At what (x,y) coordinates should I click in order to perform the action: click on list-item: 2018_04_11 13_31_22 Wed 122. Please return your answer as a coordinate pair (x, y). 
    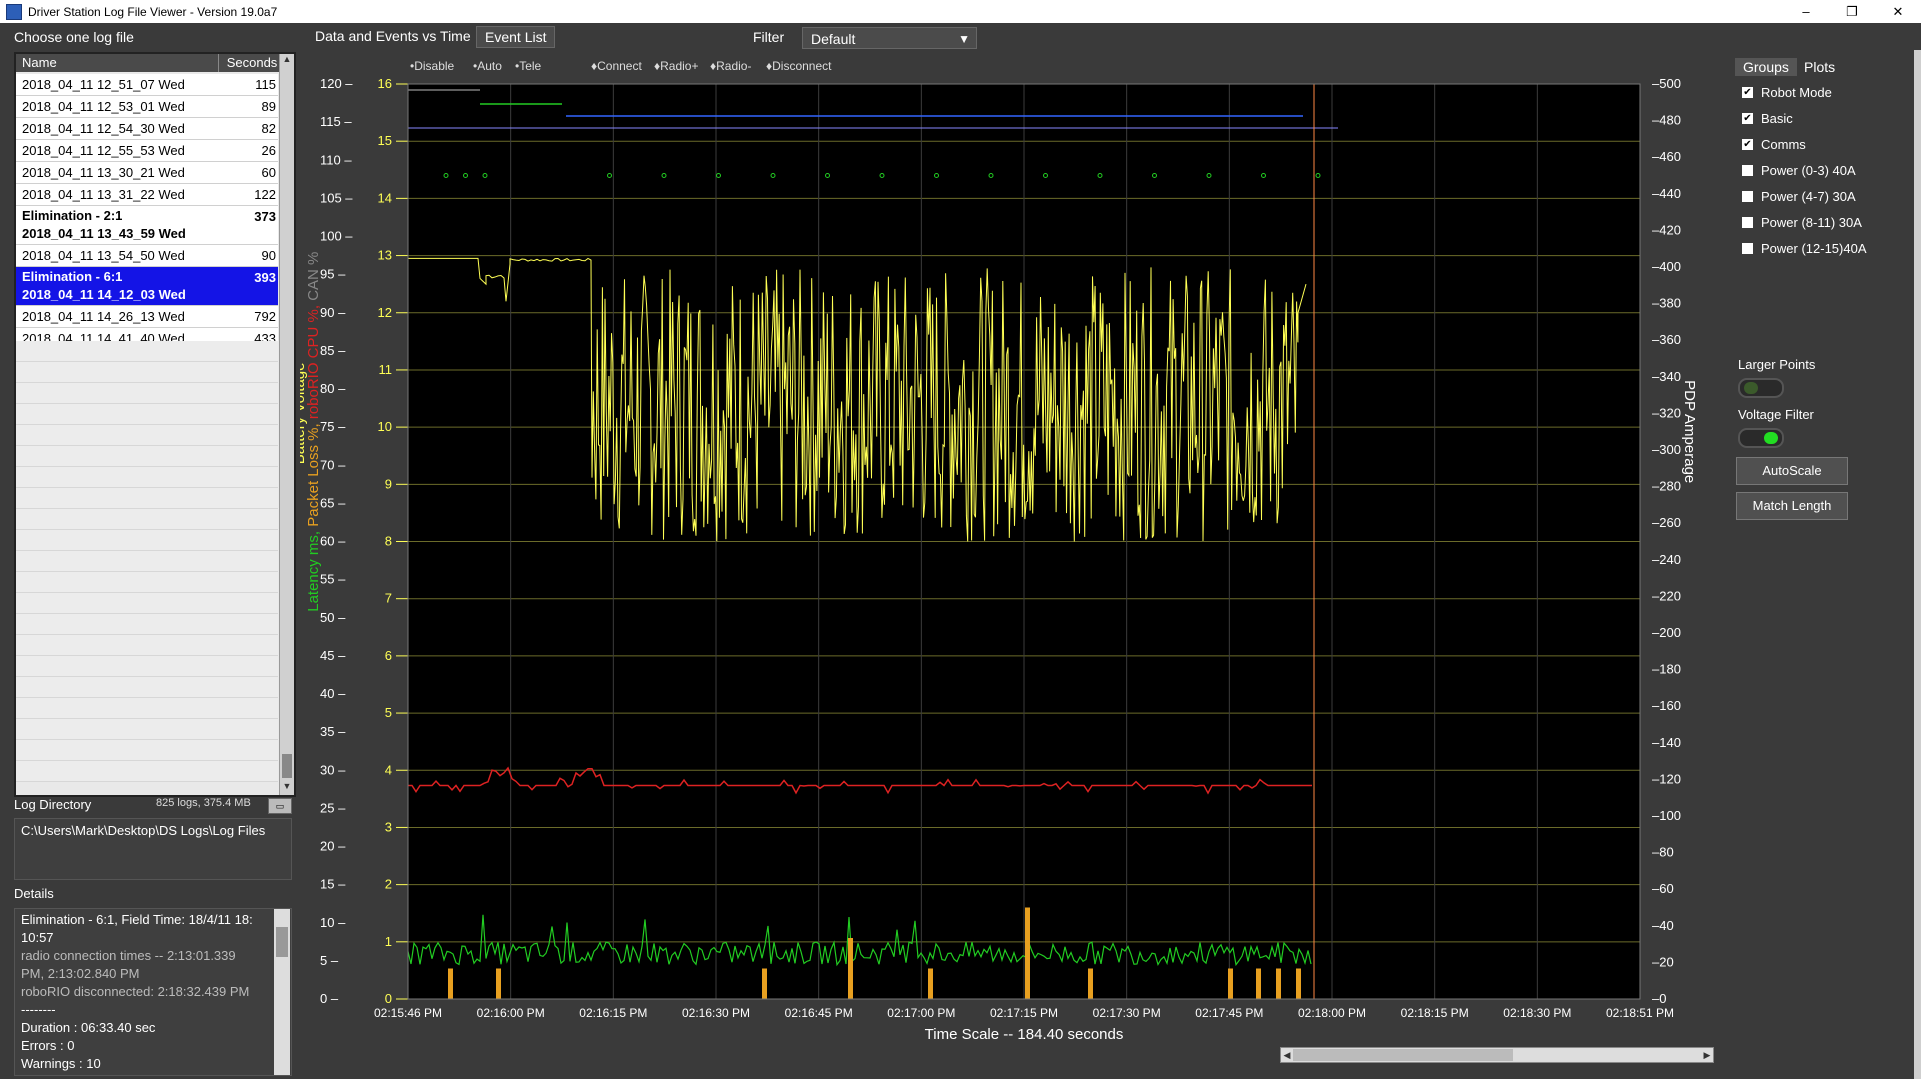
    Looking at the image, I should click on (147, 195).